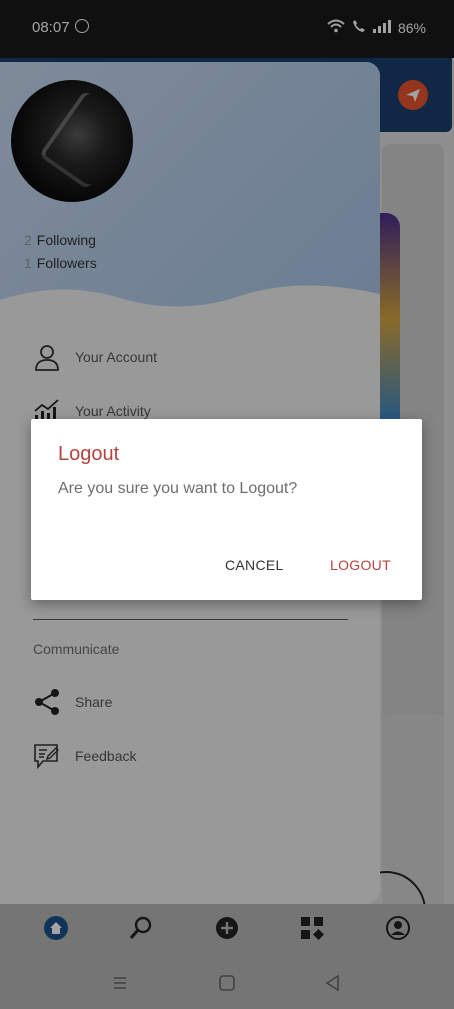  Describe the element at coordinates (66, 240) in the screenshot. I see `following-label: Following` at that location.